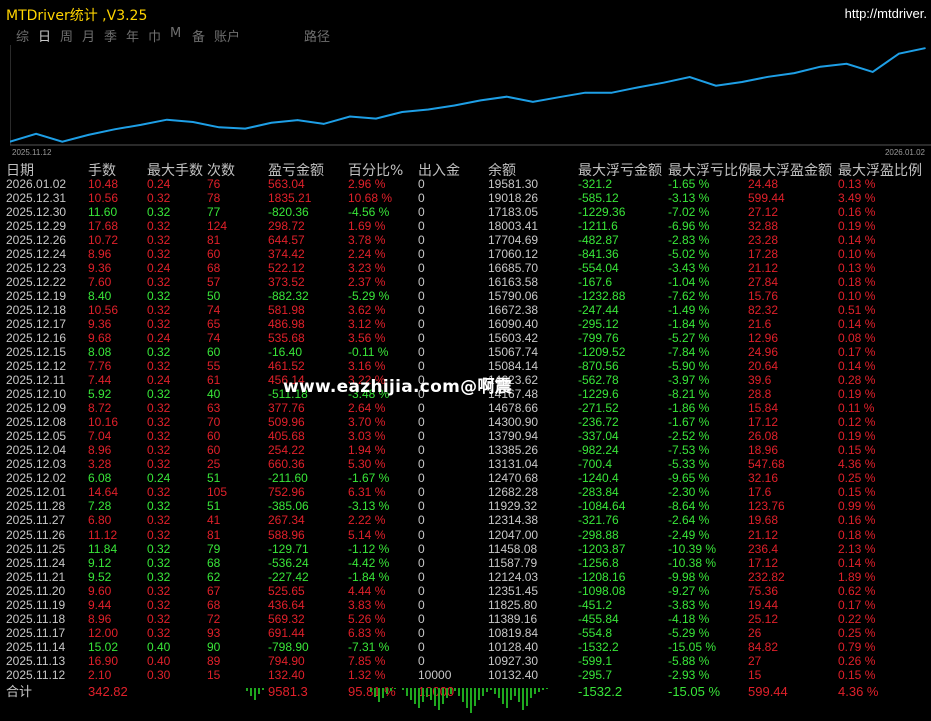  Describe the element at coordinates (367, 436) in the screenshot. I see `cell-percent: 3.03 %` at that location.